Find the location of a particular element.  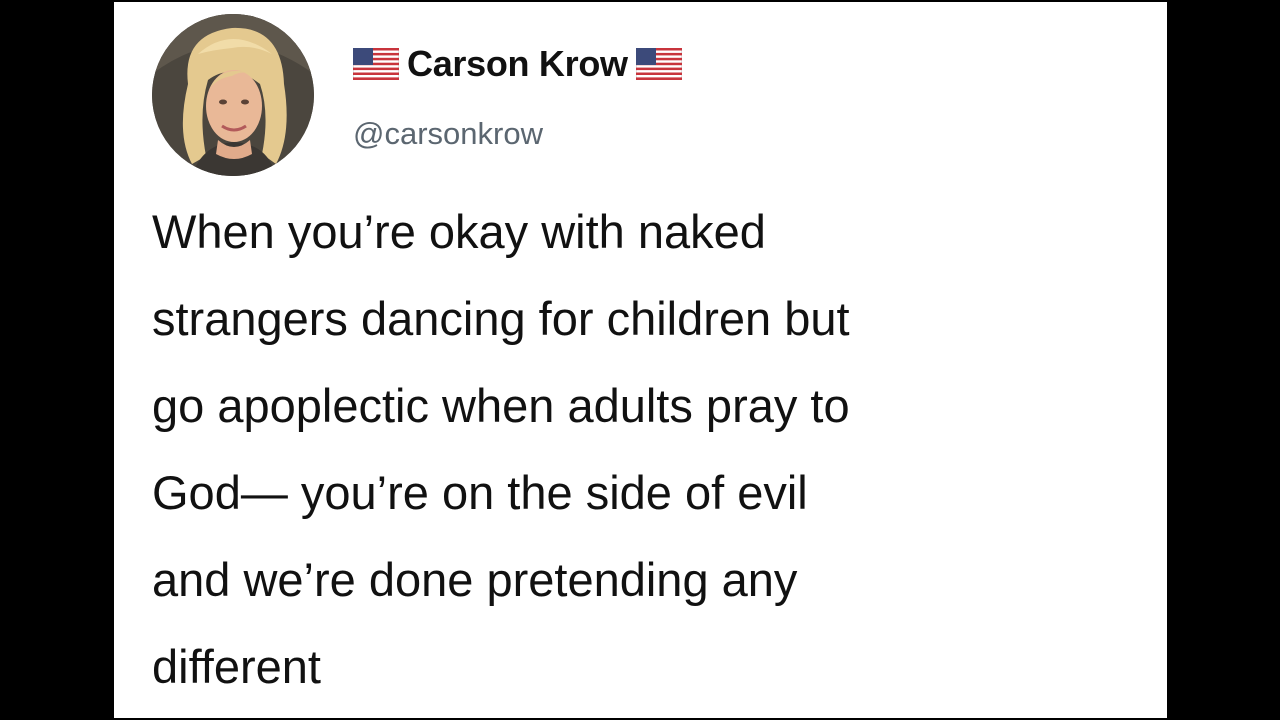

author-display-name: Carson Krow is located at coordinates (517, 64).